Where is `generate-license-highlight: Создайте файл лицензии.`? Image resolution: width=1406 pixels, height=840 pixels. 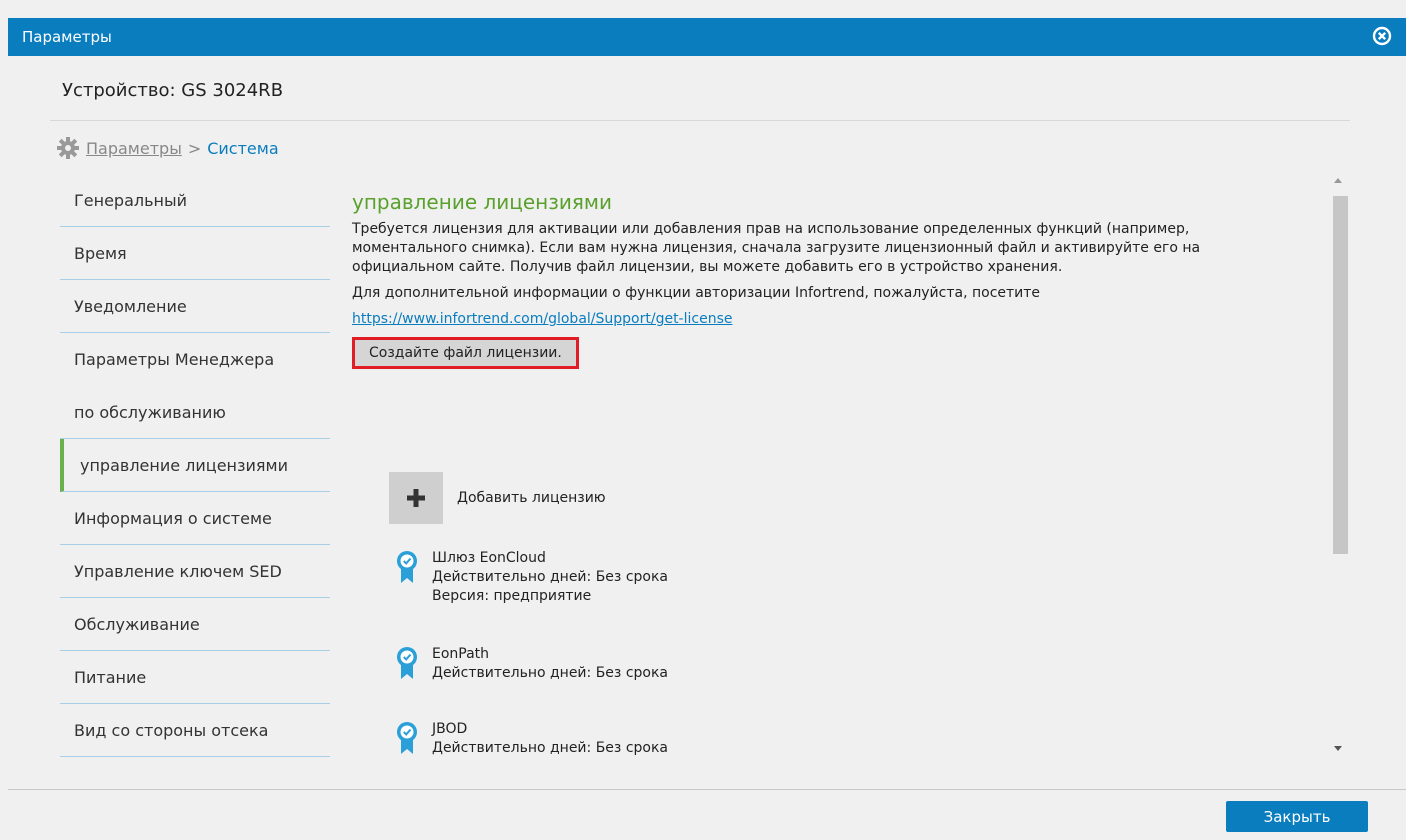 generate-license-highlight: Создайте файл лицензии. is located at coordinates (465, 353).